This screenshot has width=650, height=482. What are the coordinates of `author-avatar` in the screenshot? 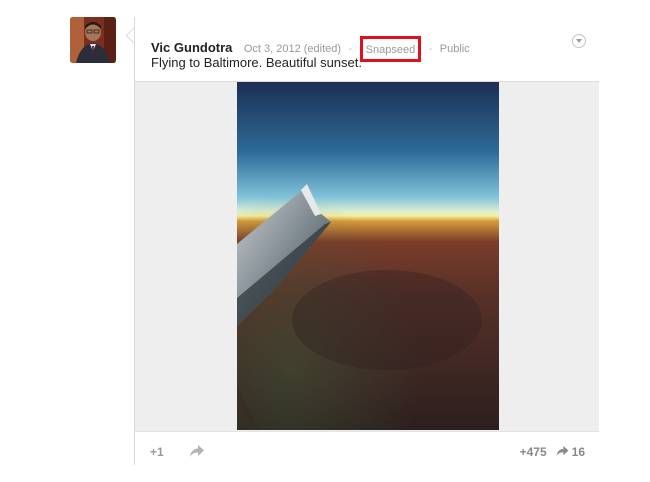 It's located at (93, 40).